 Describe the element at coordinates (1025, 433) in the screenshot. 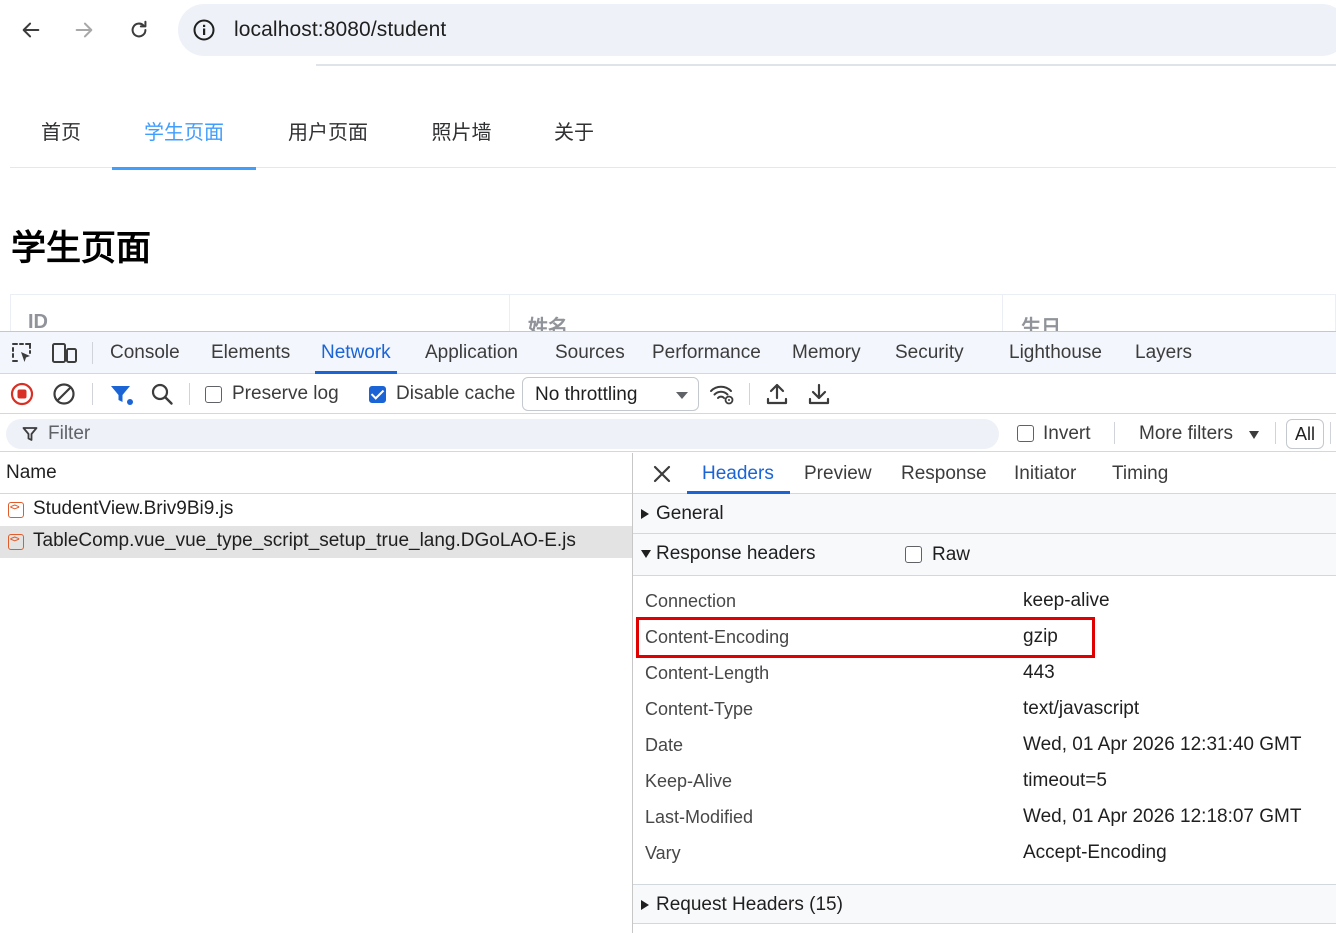

I see `invert-checkbox` at that location.